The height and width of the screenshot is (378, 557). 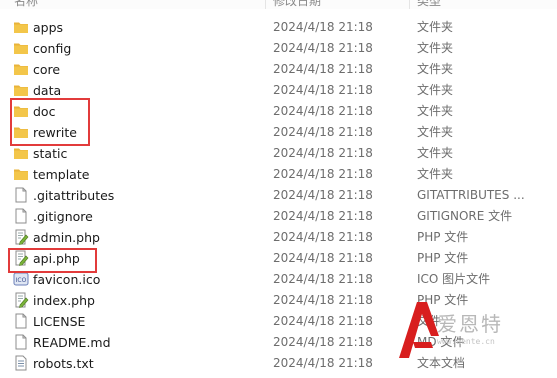 What do you see at coordinates (429, 4) in the screenshot?
I see `column-header-type: 类型` at bounding box center [429, 4].